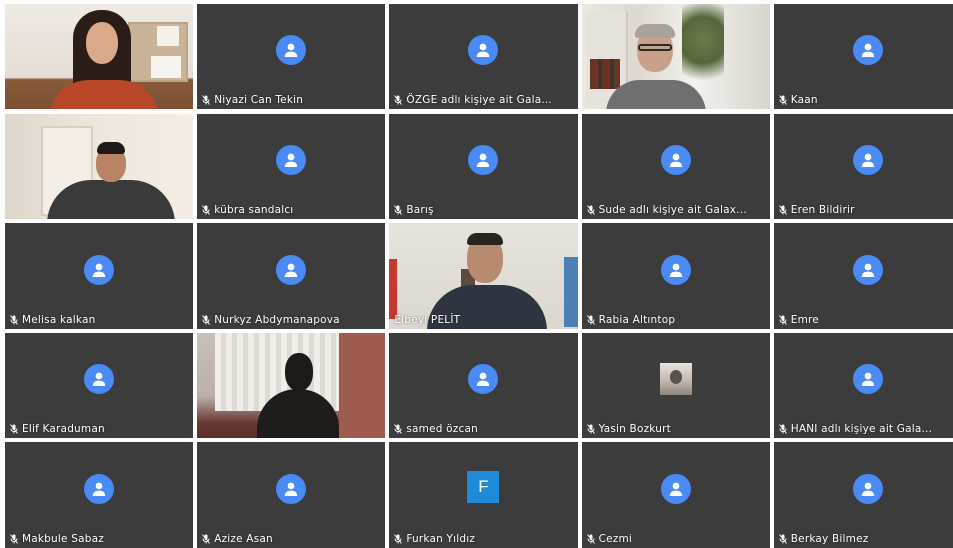  What do you see at coordinates (483, 276) in the screenshot?
I see `participant-tile: Elbeyi PELİT` at bounding box center [483, 276].